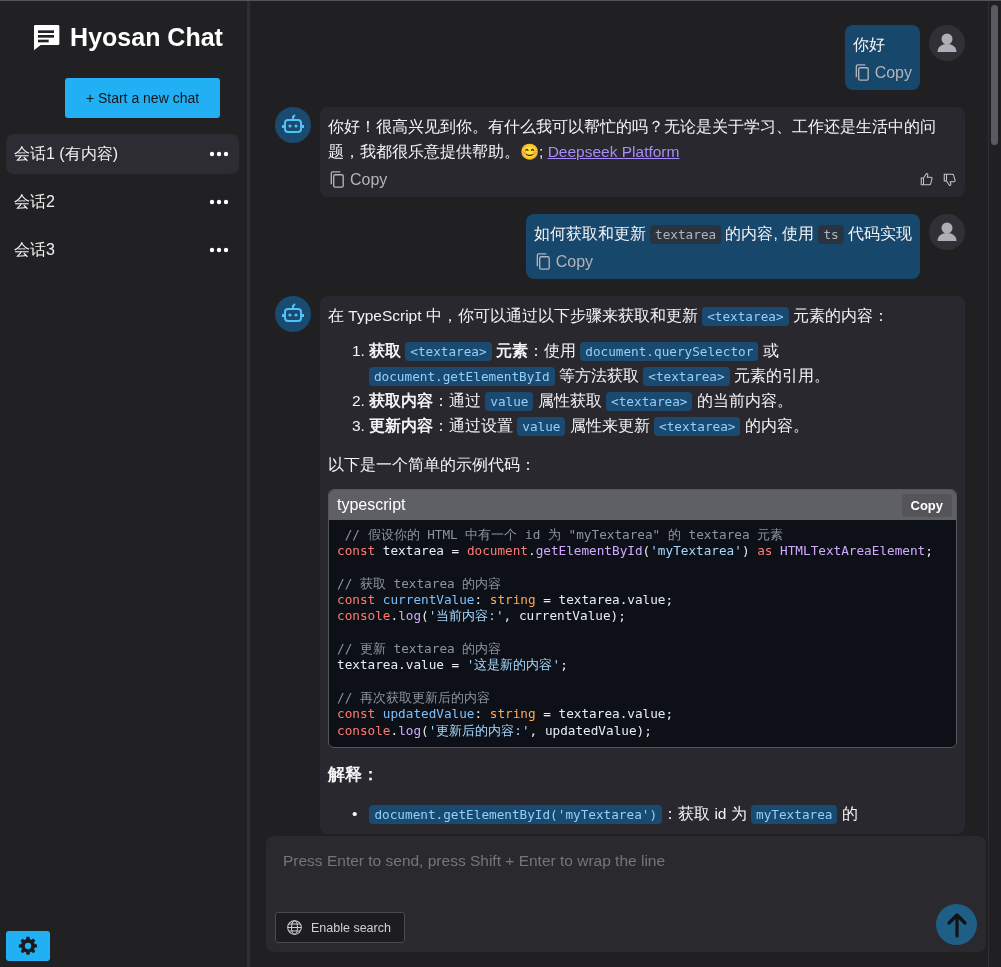  I want to click on thumbs-down-icon, so click(949, 179).